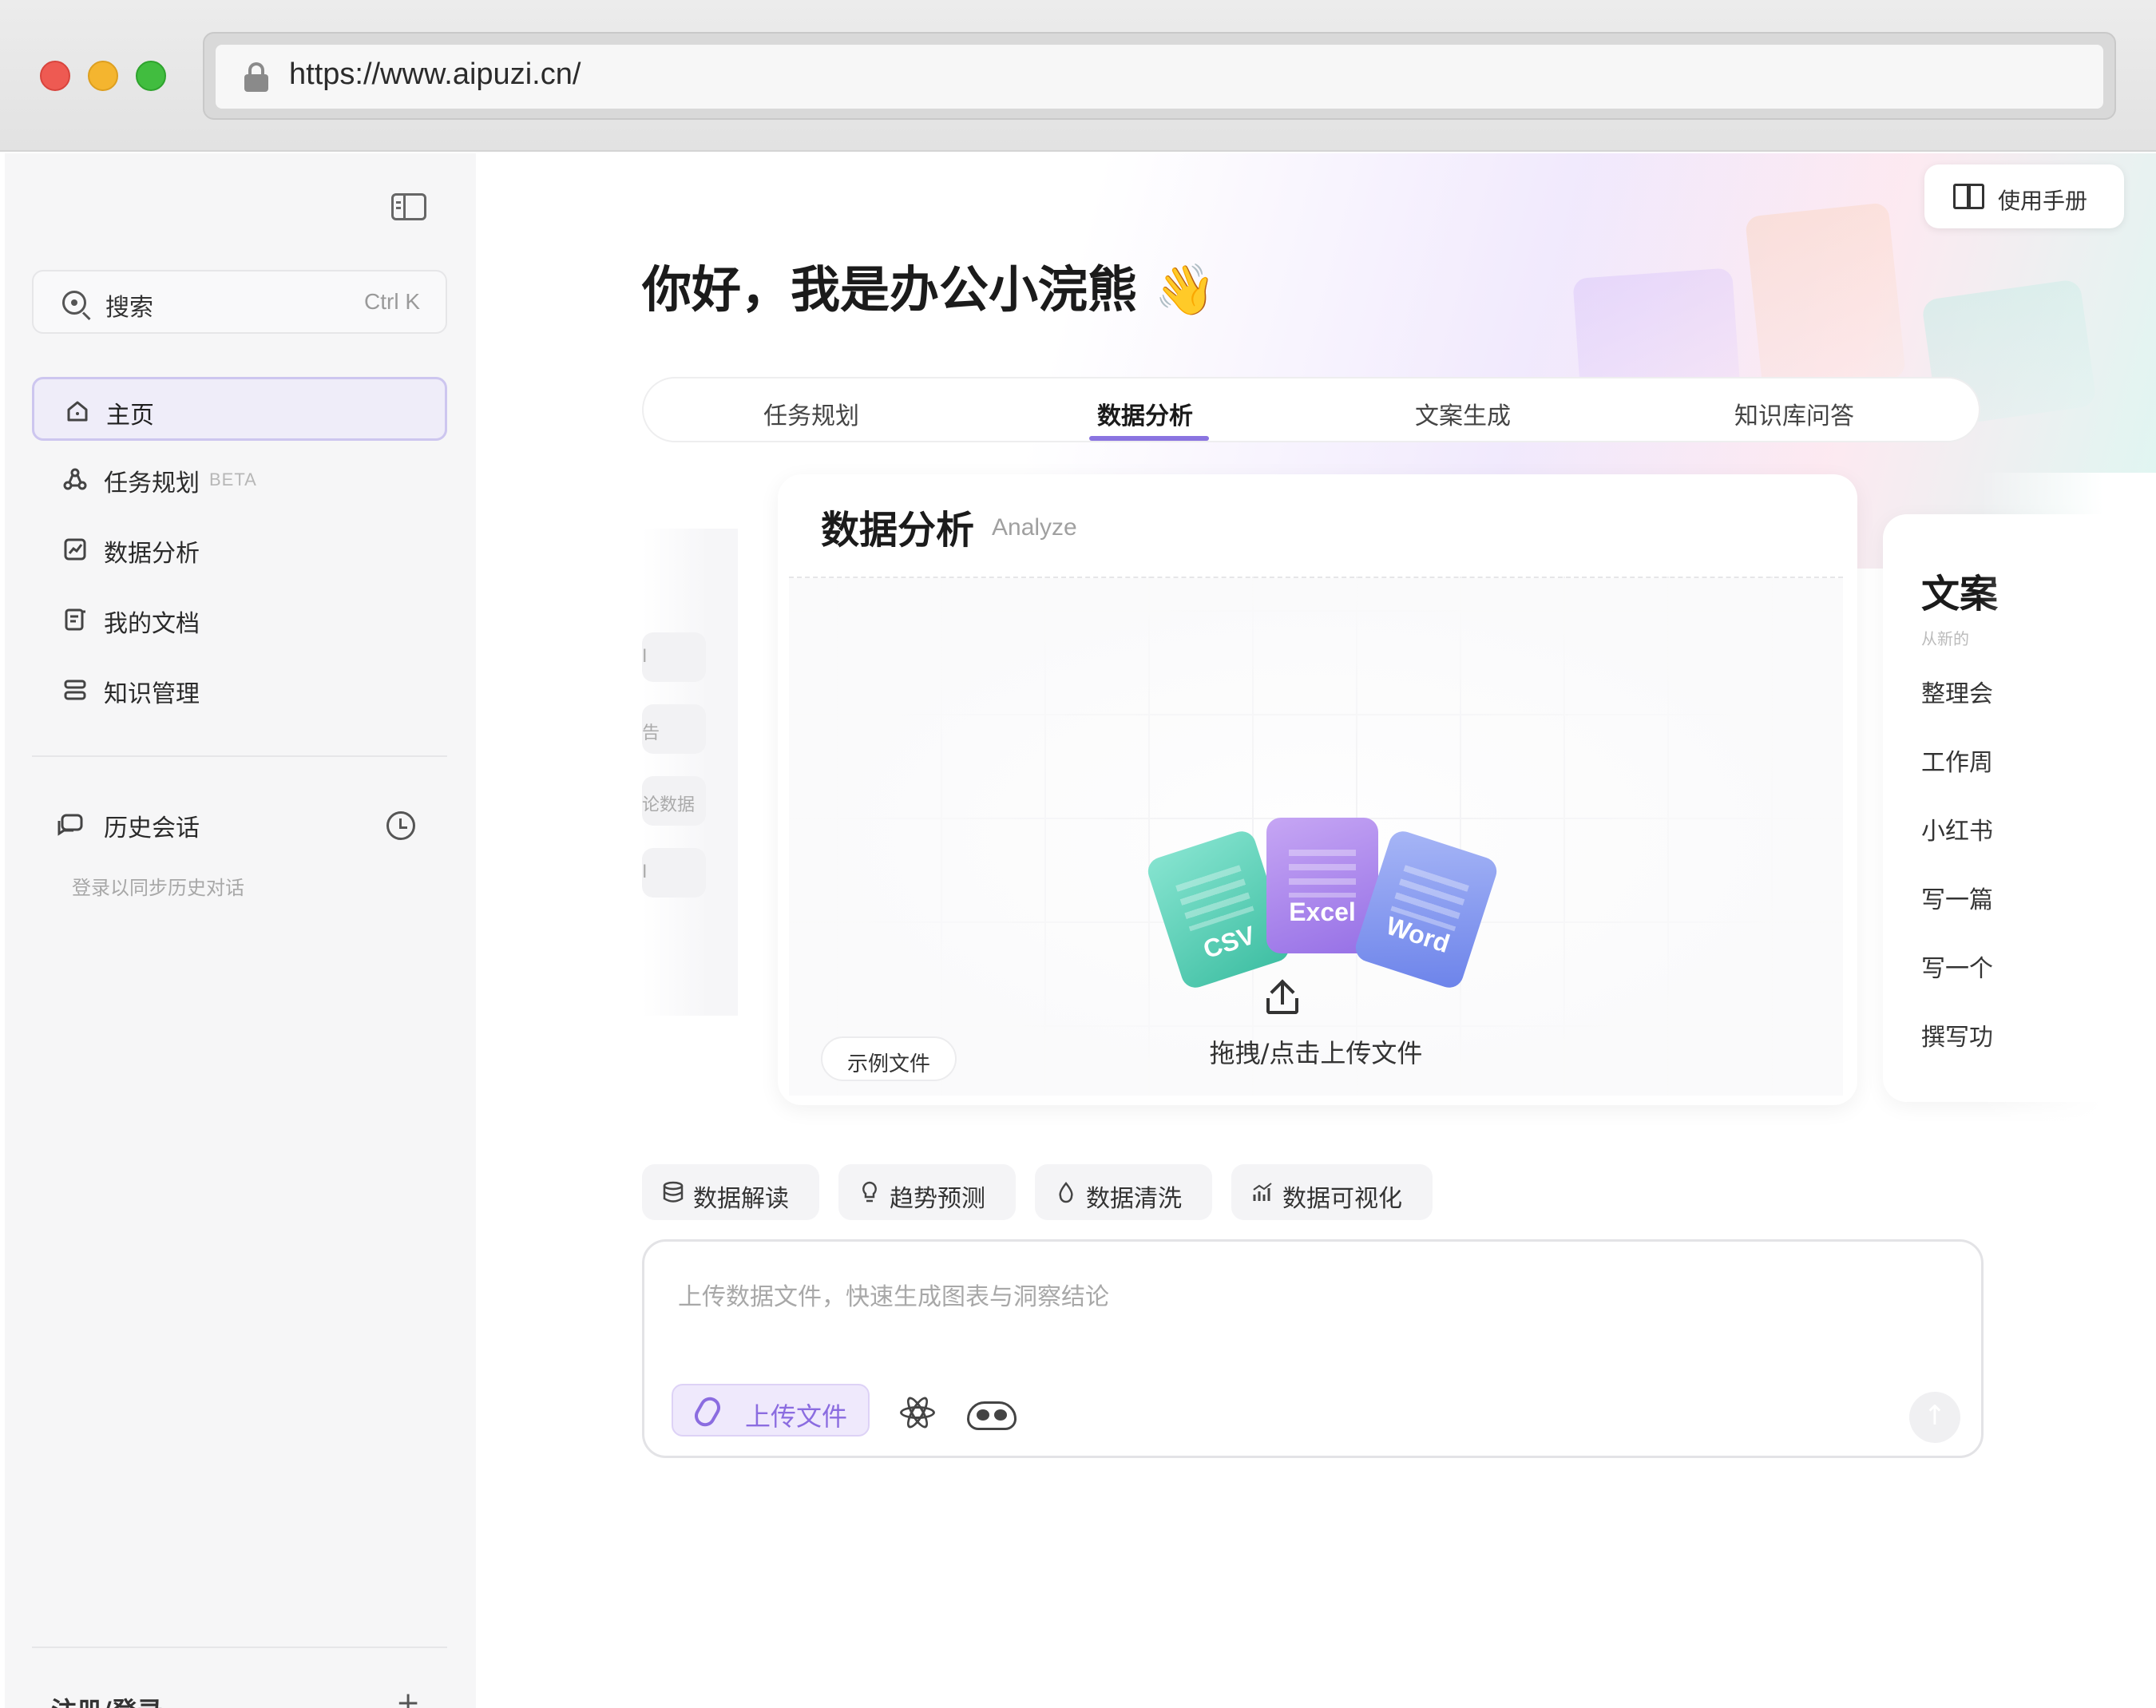 This screenshot has width=2156, height=1708. What do you see at coordinates (400, 825) in the screenshot?
I see `clock-icon` at bounding box center [400, 825].